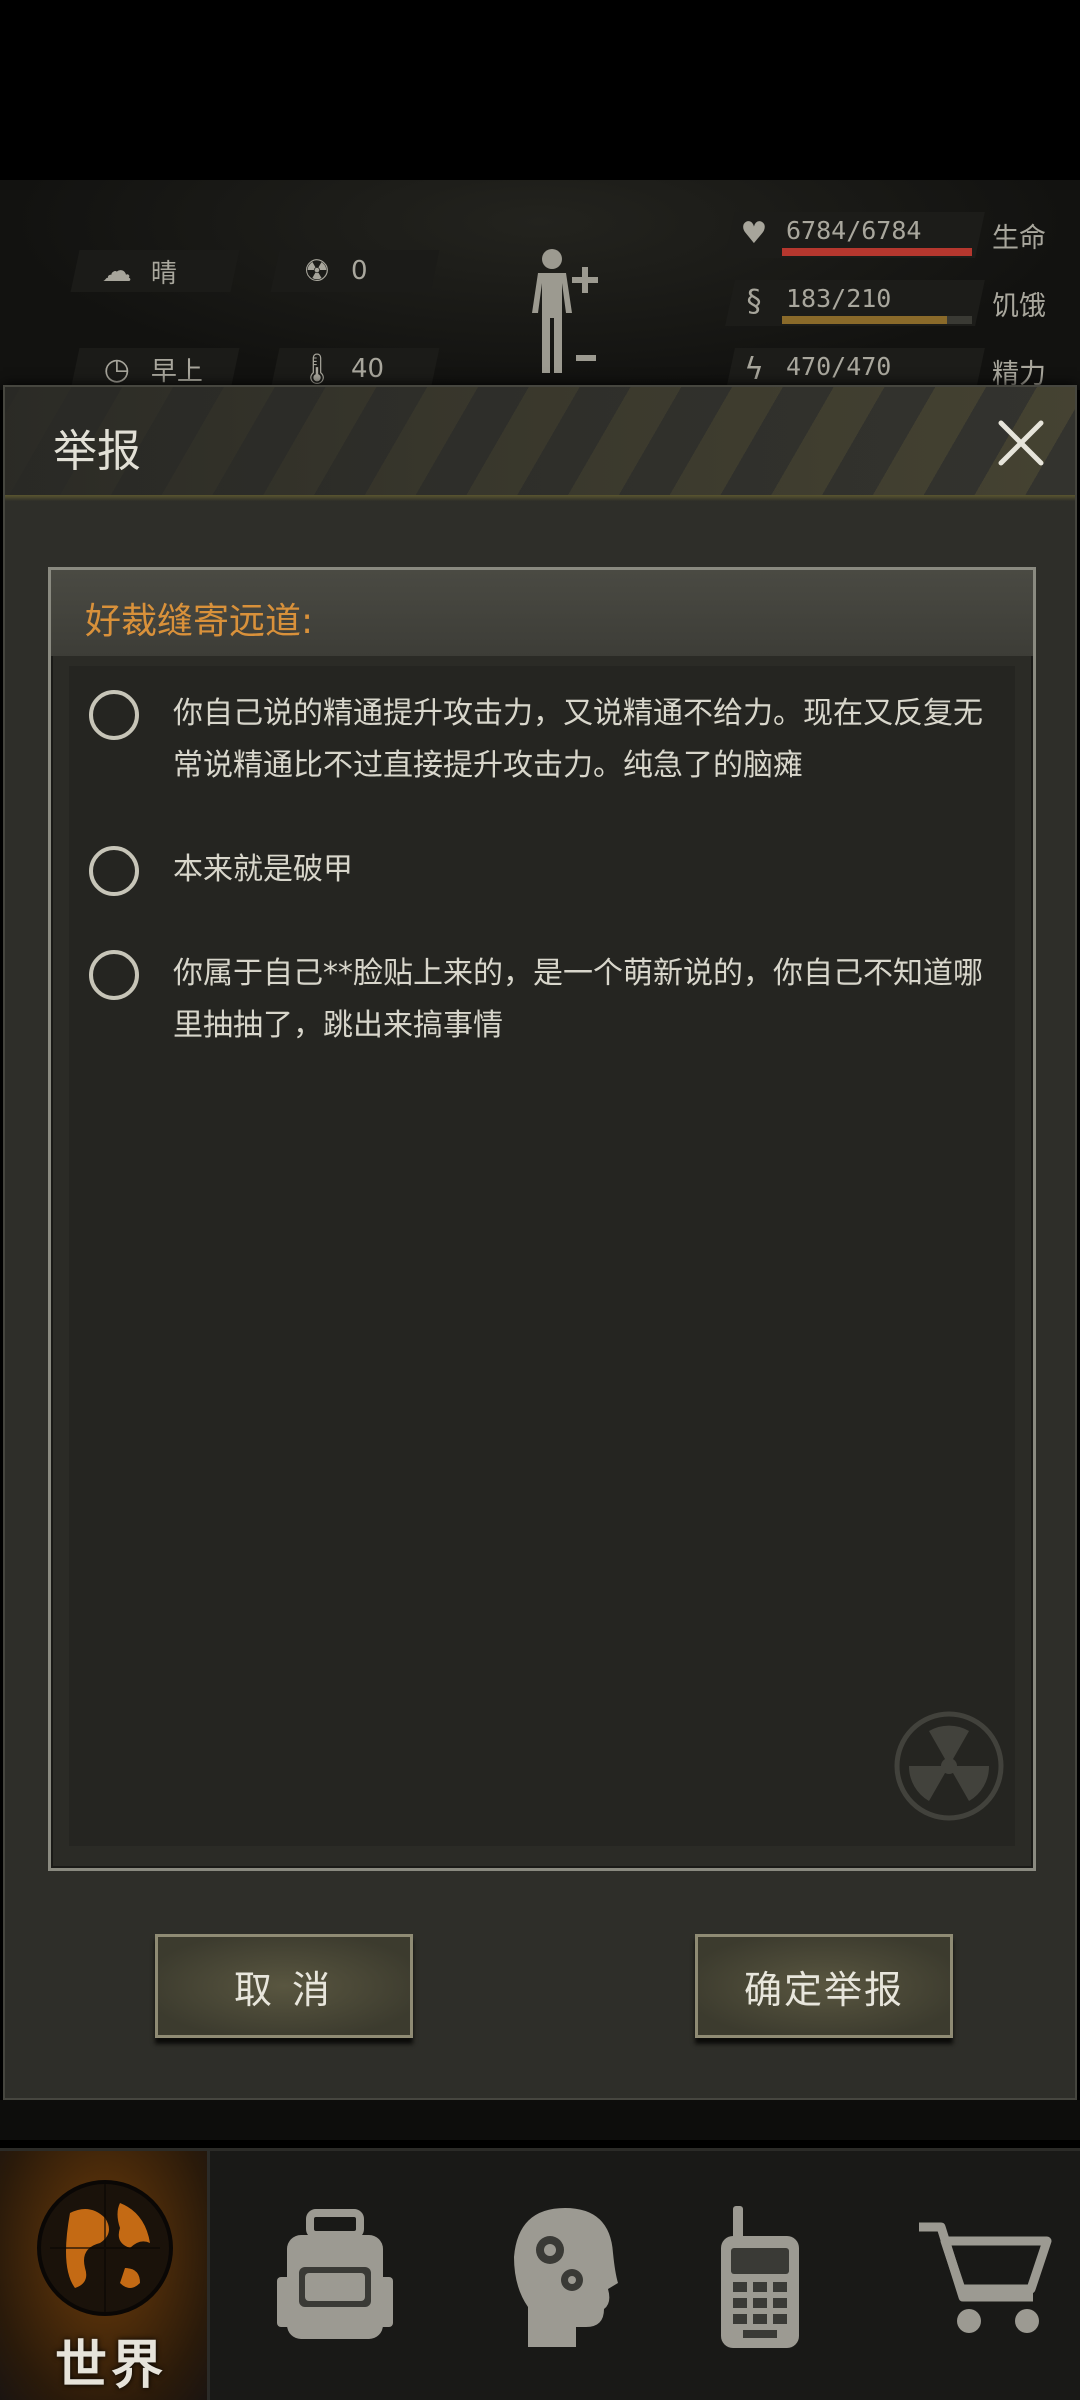  I want to click on cloud-sun-icon: ☁, so click(117, 271).